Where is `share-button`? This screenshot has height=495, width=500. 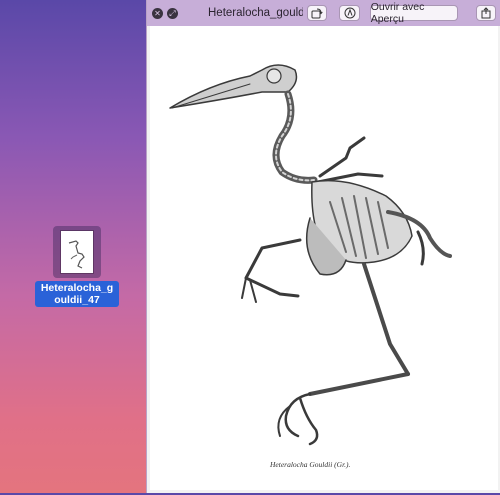 share-button is located at coordinates (485, 13).